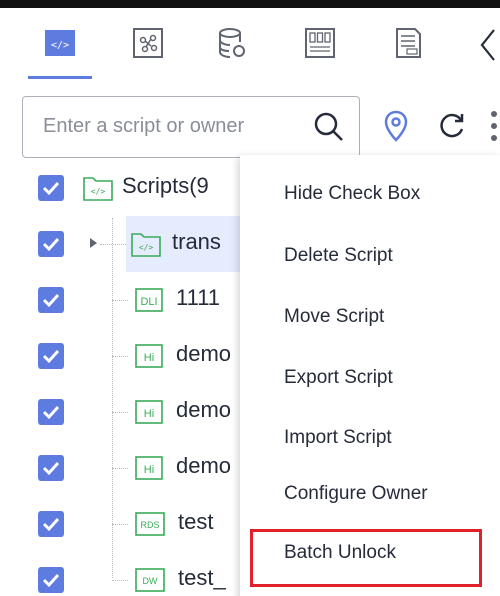 Image resolution: width=500 pixels, height=596 pixels. Describe the element at coordinates (93, 243) in the screenshot. I see `expand-arrow-icon` at that location.